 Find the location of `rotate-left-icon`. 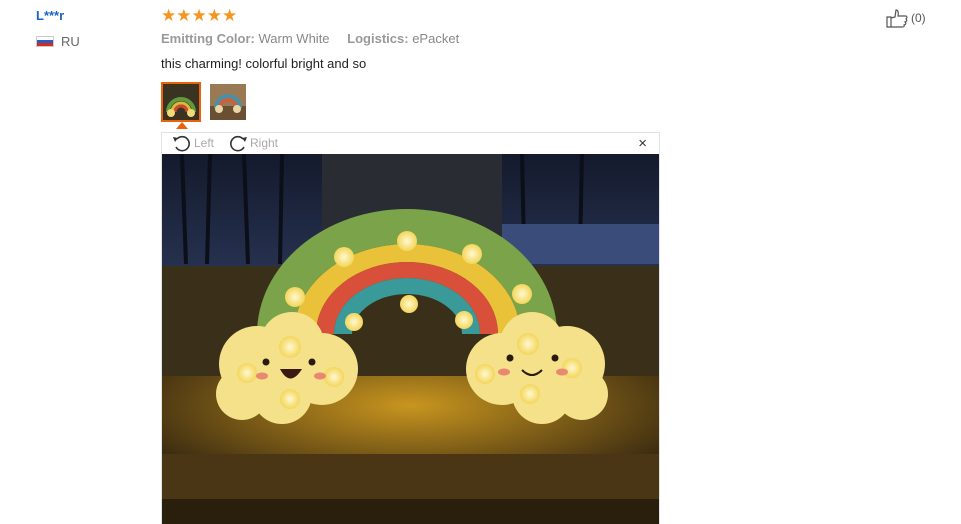

rotate-left-icon is located at coordinates (181, 143).